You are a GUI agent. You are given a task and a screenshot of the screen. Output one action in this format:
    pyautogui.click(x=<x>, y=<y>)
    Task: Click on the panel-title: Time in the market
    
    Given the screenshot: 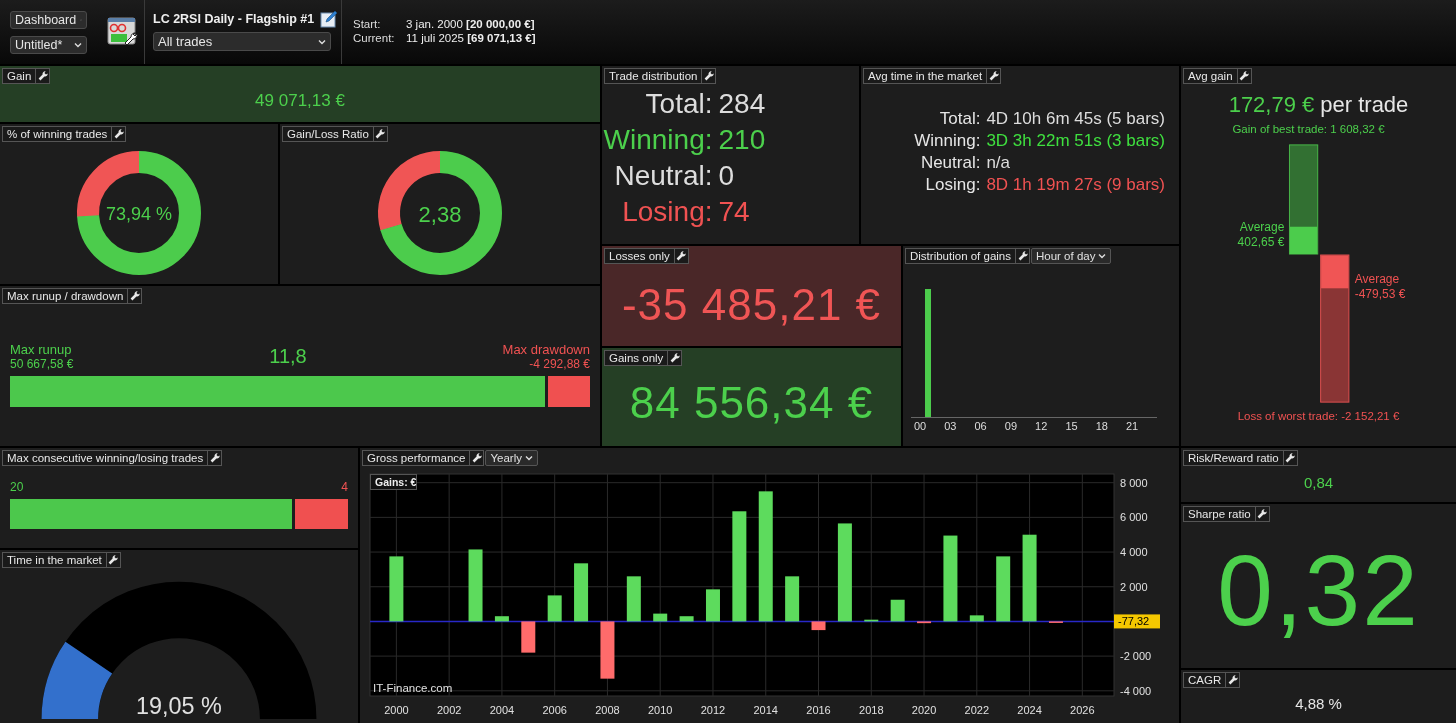 What is the action you would take?
    pyautogui.click(x=54, y=560)
    